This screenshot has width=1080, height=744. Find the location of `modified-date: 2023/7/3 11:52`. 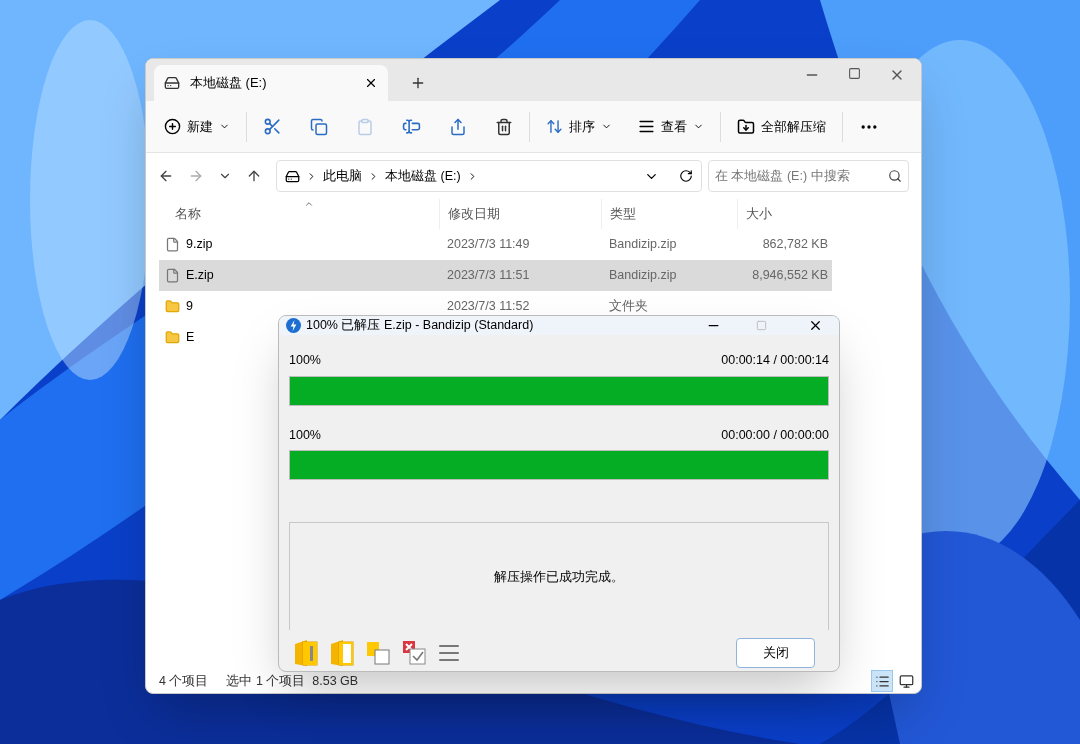

modified-date: 2023/7/3 11:52 is located at coordinates (488, 306).